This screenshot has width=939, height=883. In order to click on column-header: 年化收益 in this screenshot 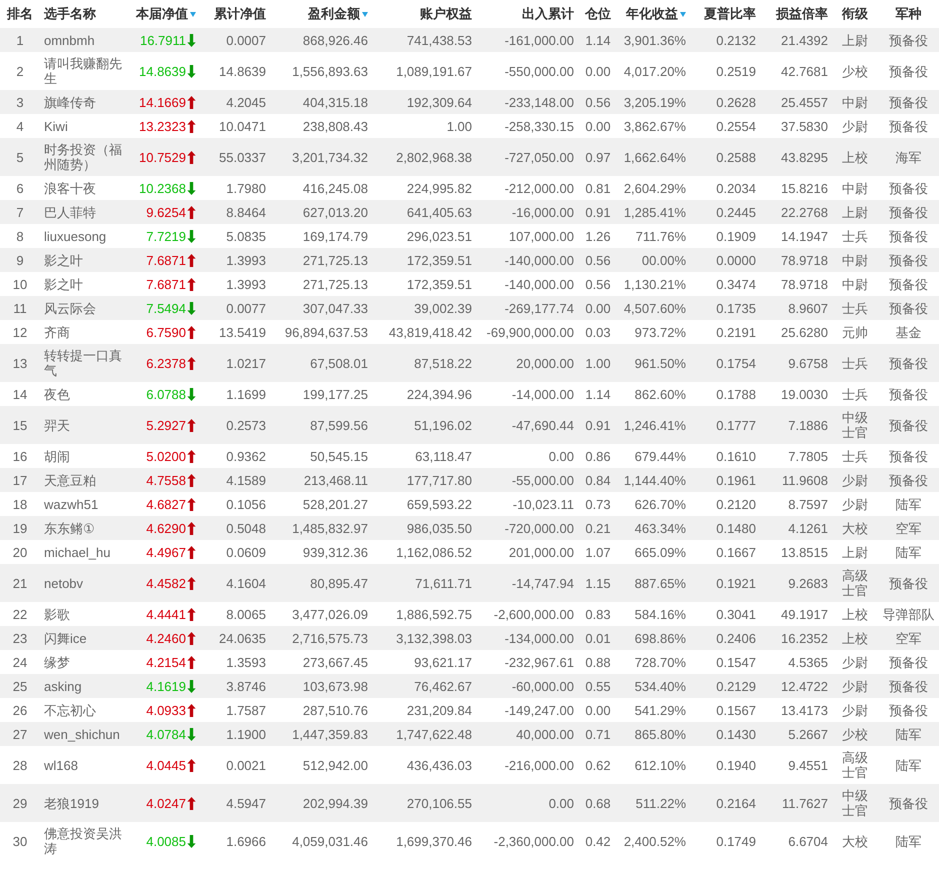, I will do `click(652, 13)`.